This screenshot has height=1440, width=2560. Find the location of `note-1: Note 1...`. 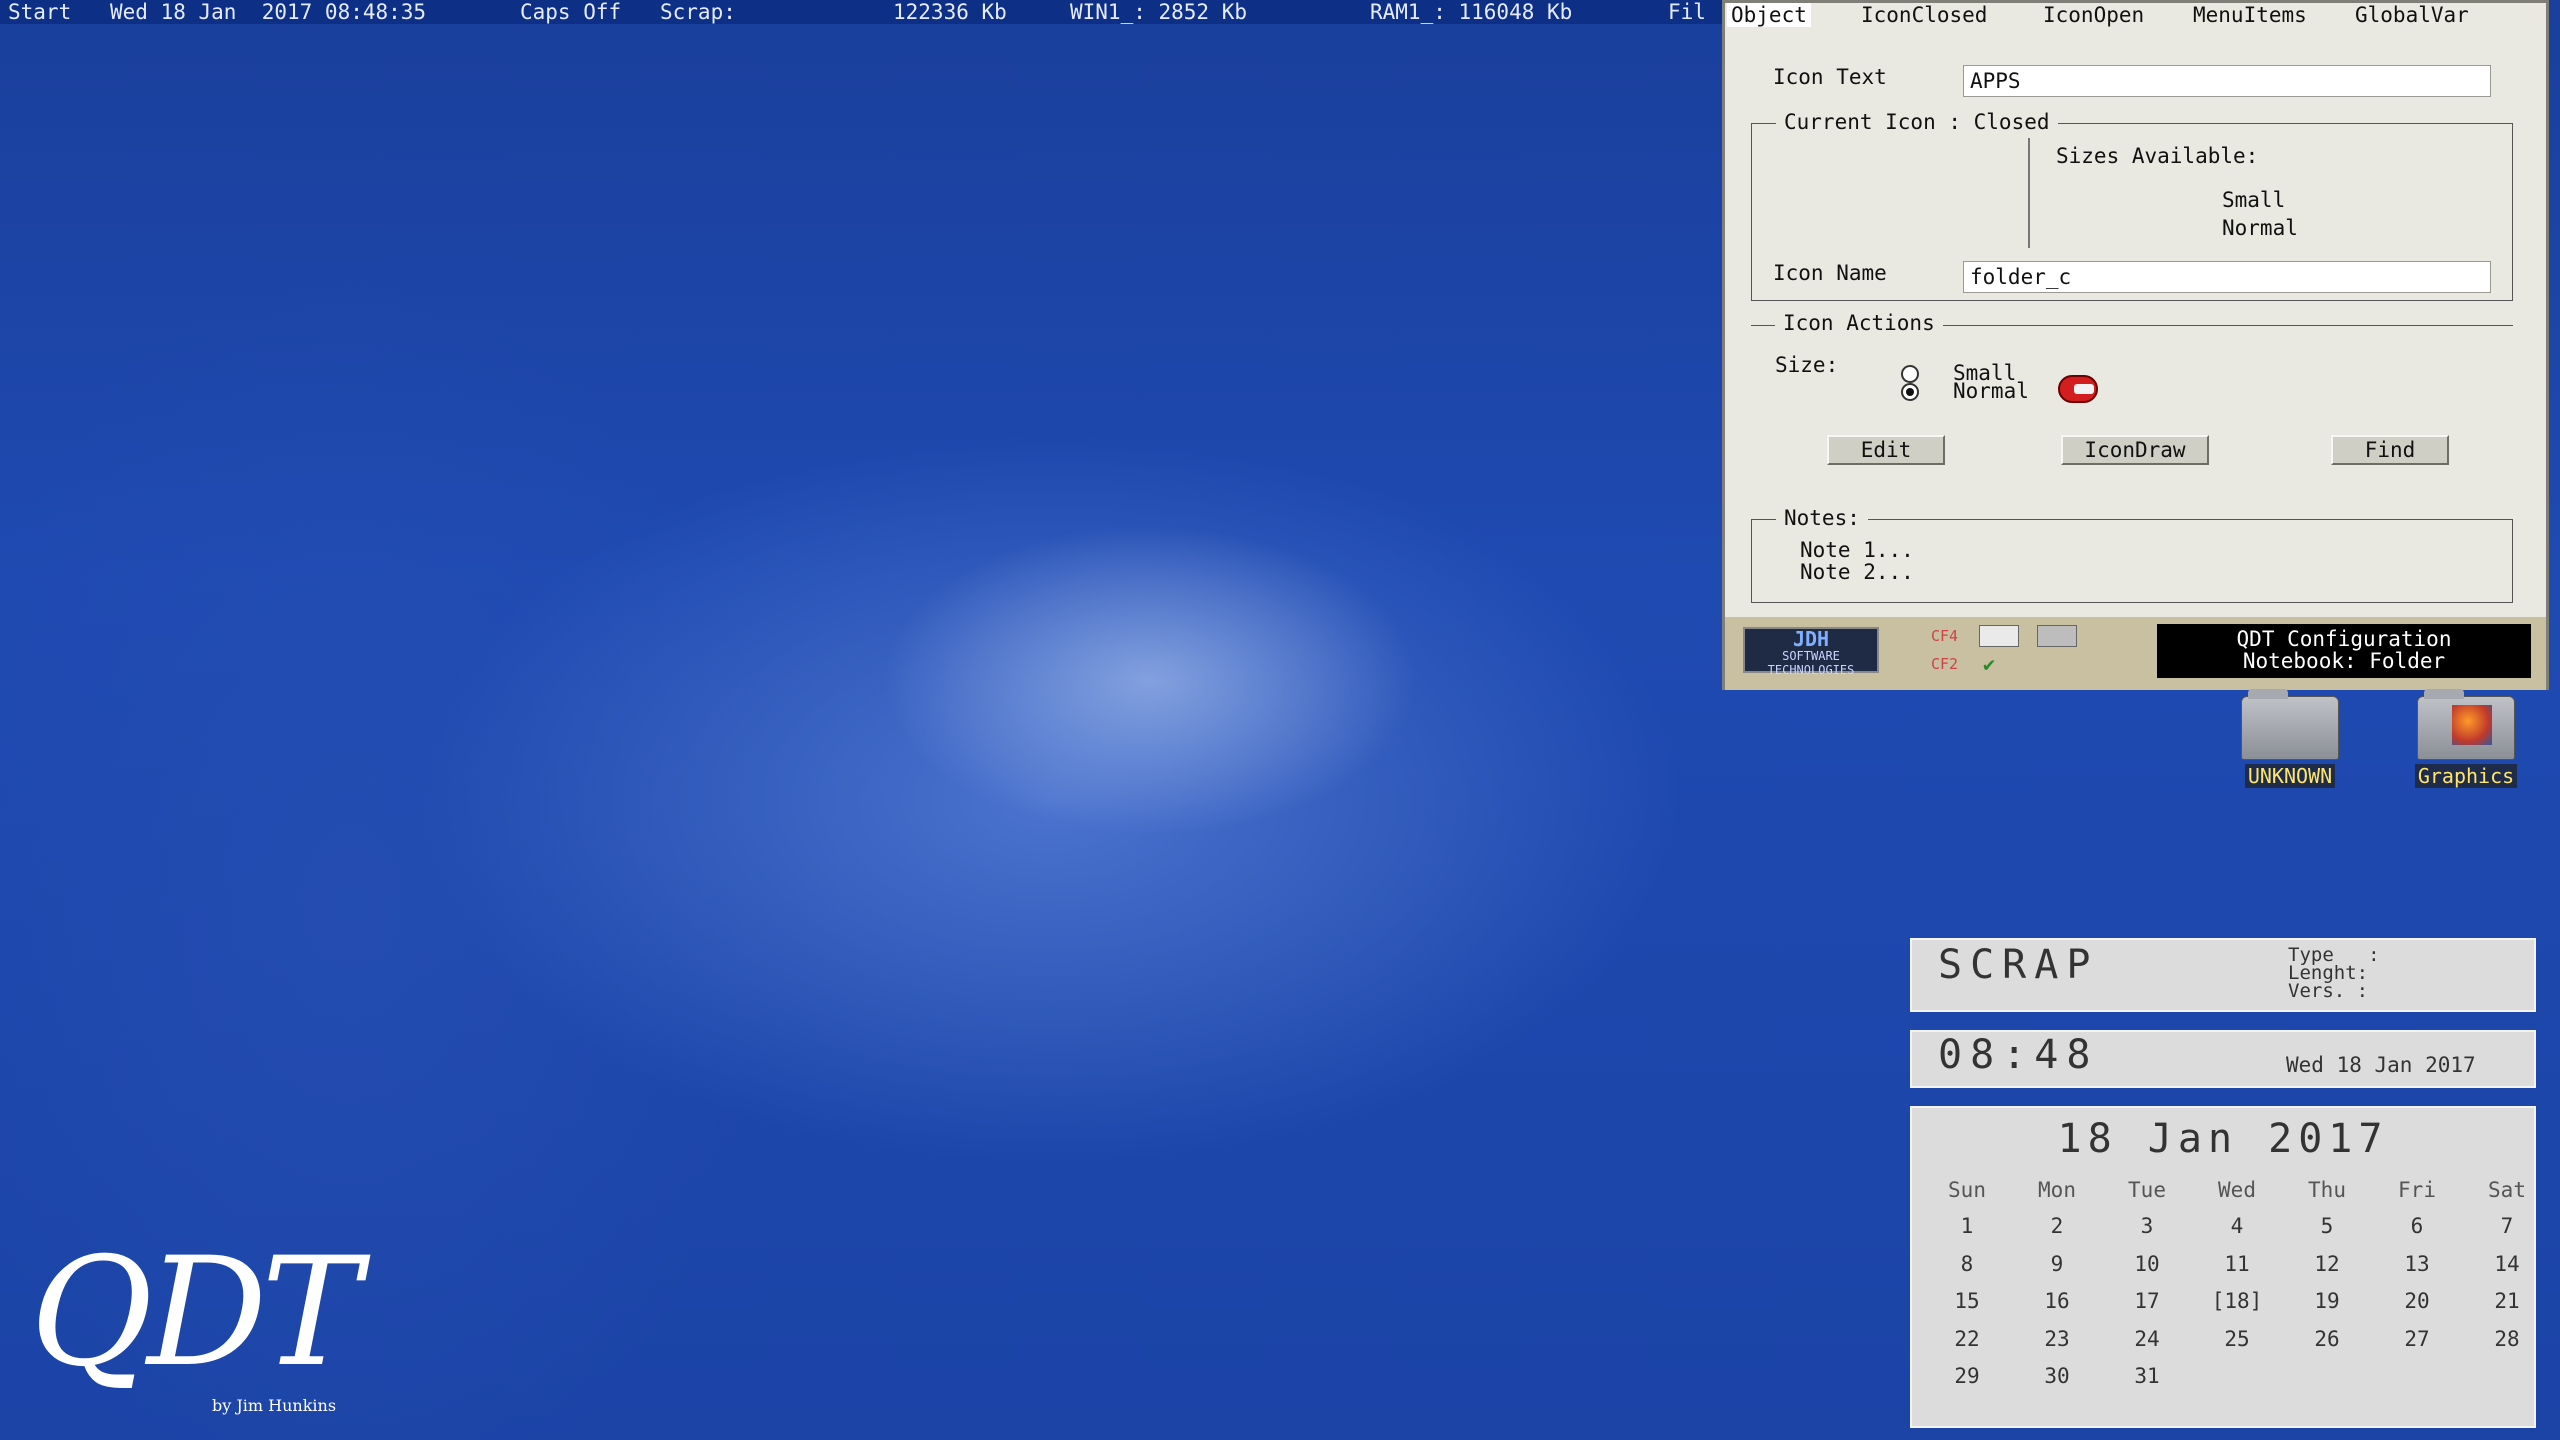

note-1: Note 1... is located at coordinates (1857, 550).